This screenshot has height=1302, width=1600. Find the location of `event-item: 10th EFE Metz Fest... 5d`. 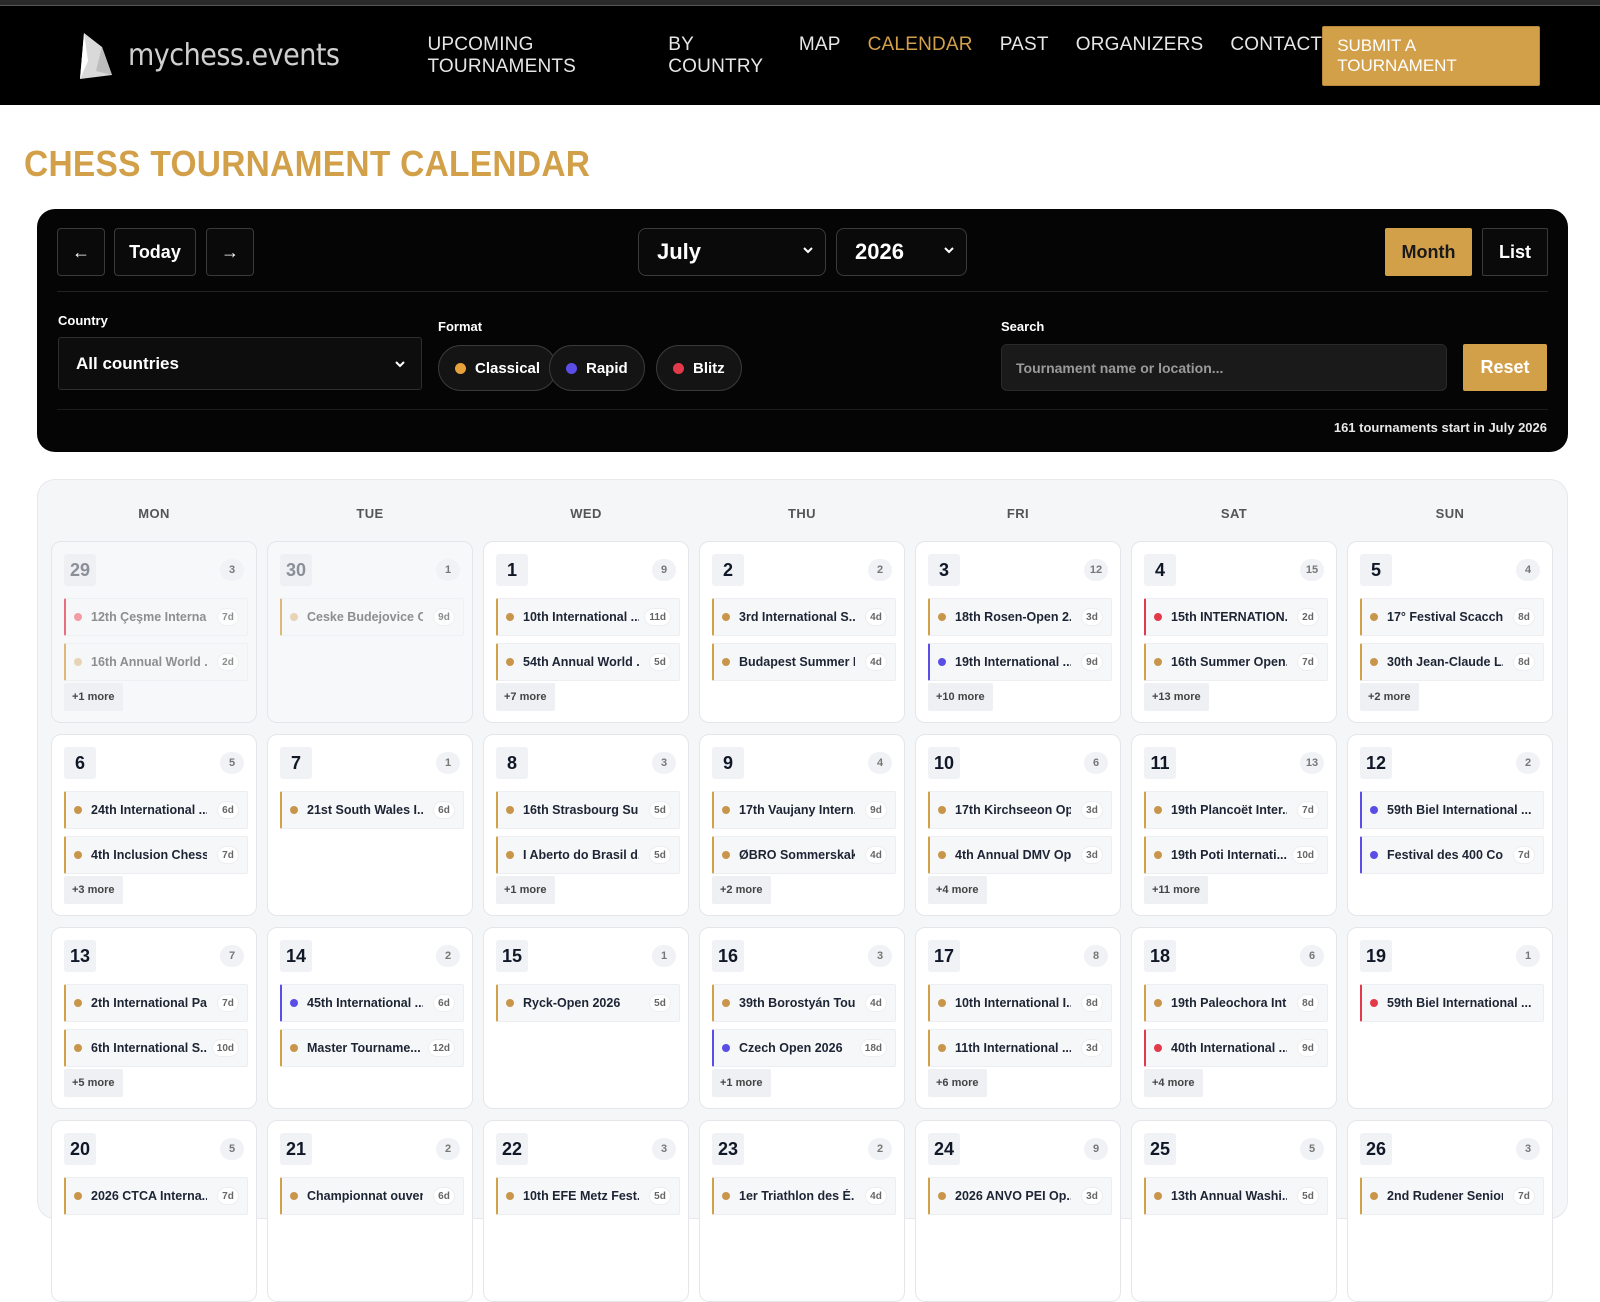

event-item: 10th EFE Metz Fest... 5d is located at coordinates (588, 1196).